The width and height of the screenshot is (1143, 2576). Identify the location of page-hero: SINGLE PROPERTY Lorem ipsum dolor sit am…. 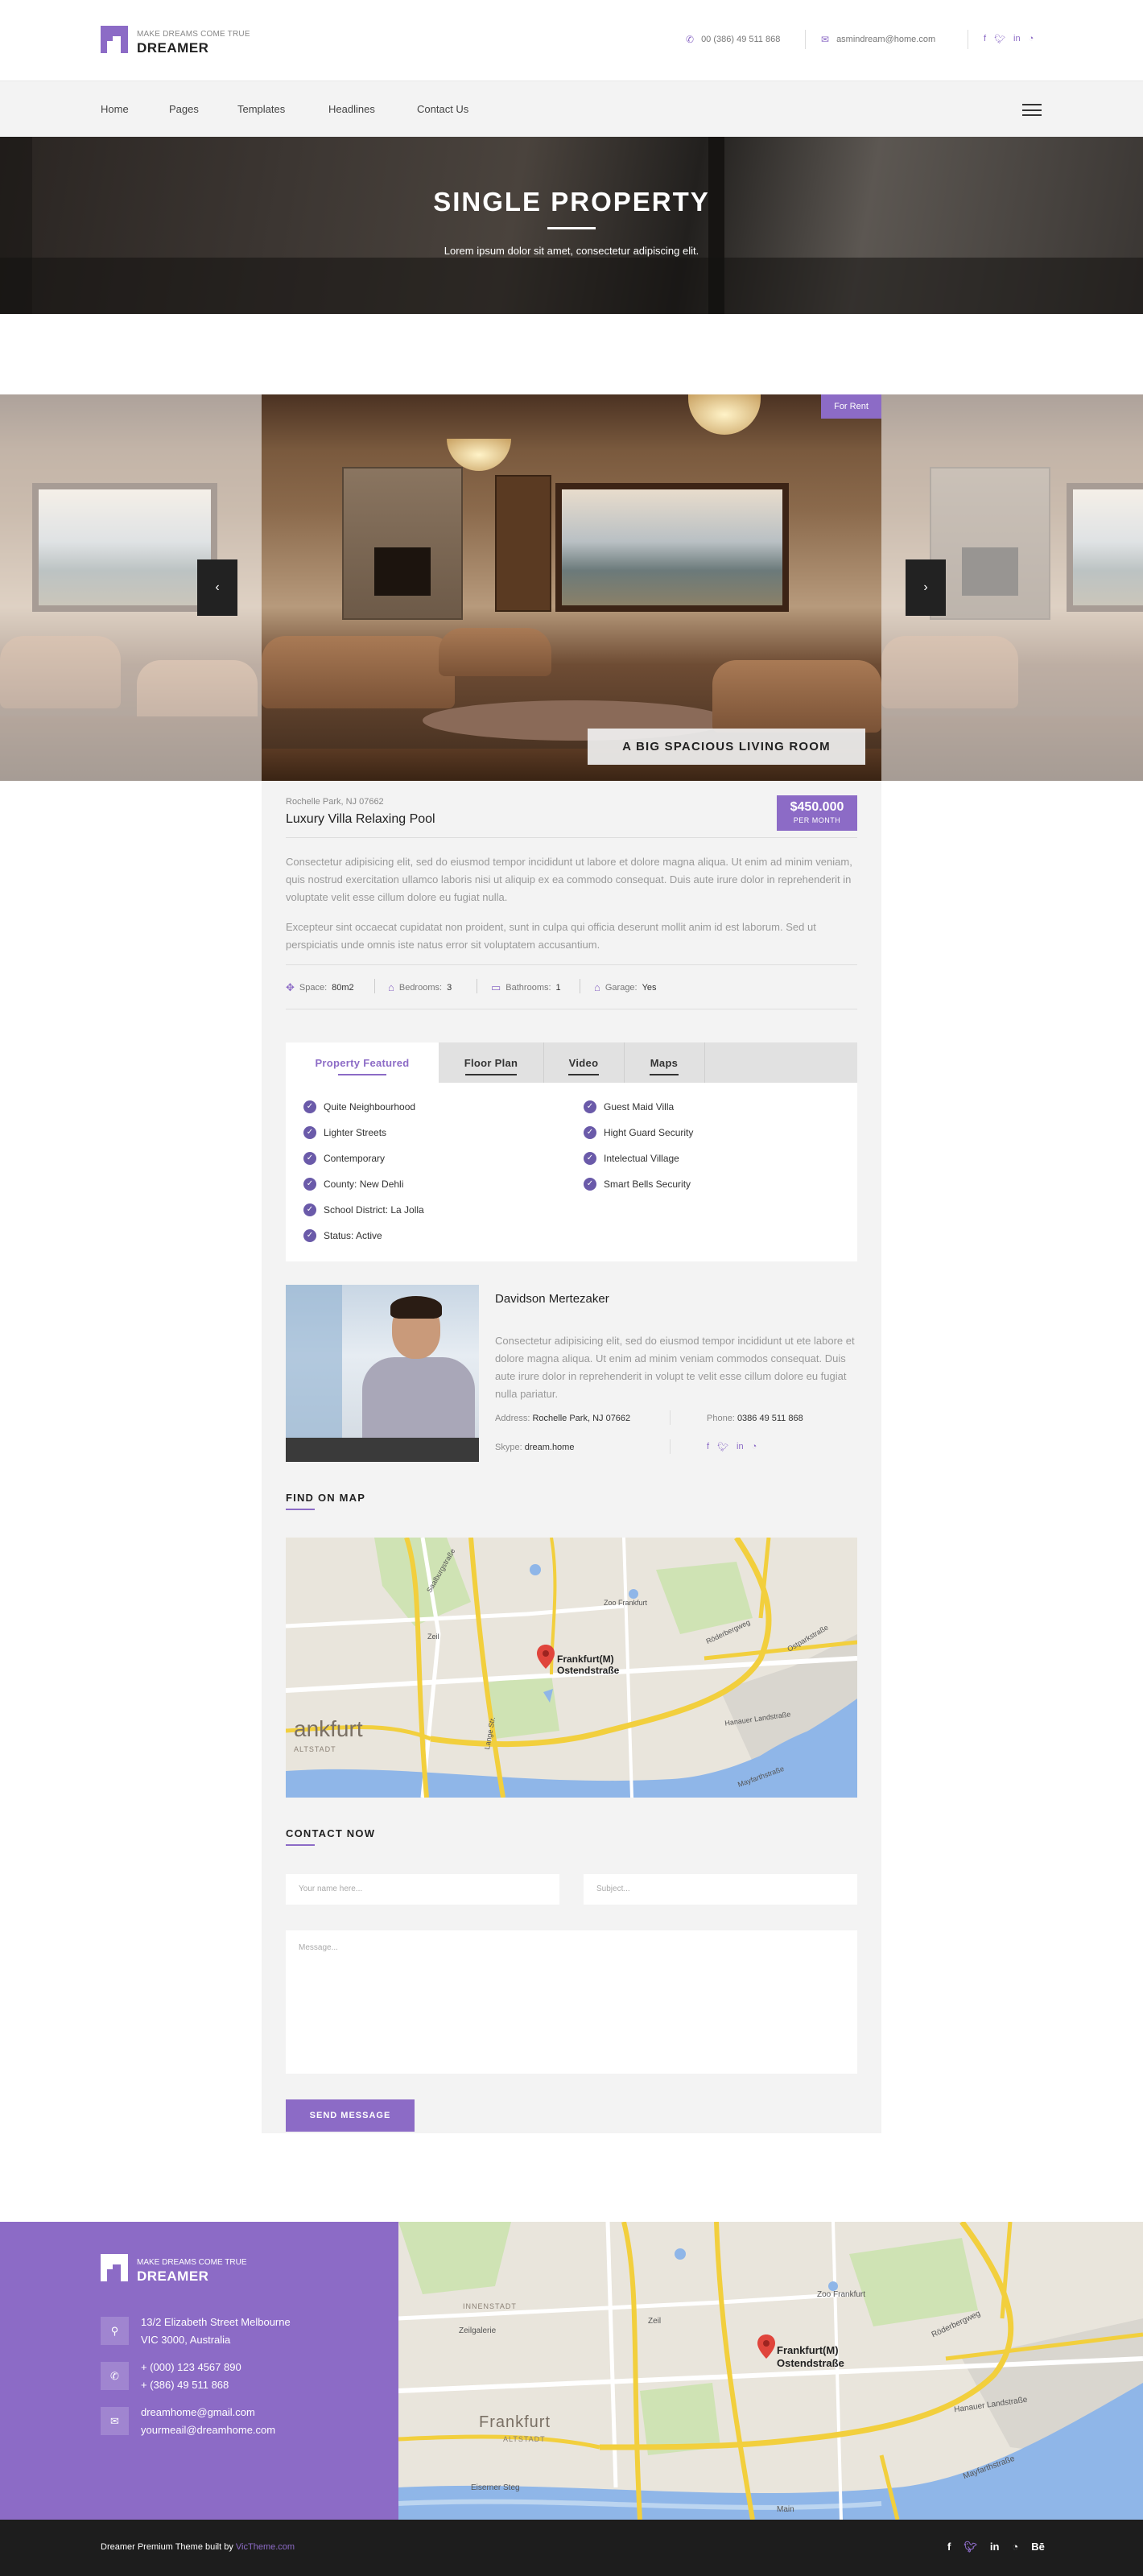
(571, 225).